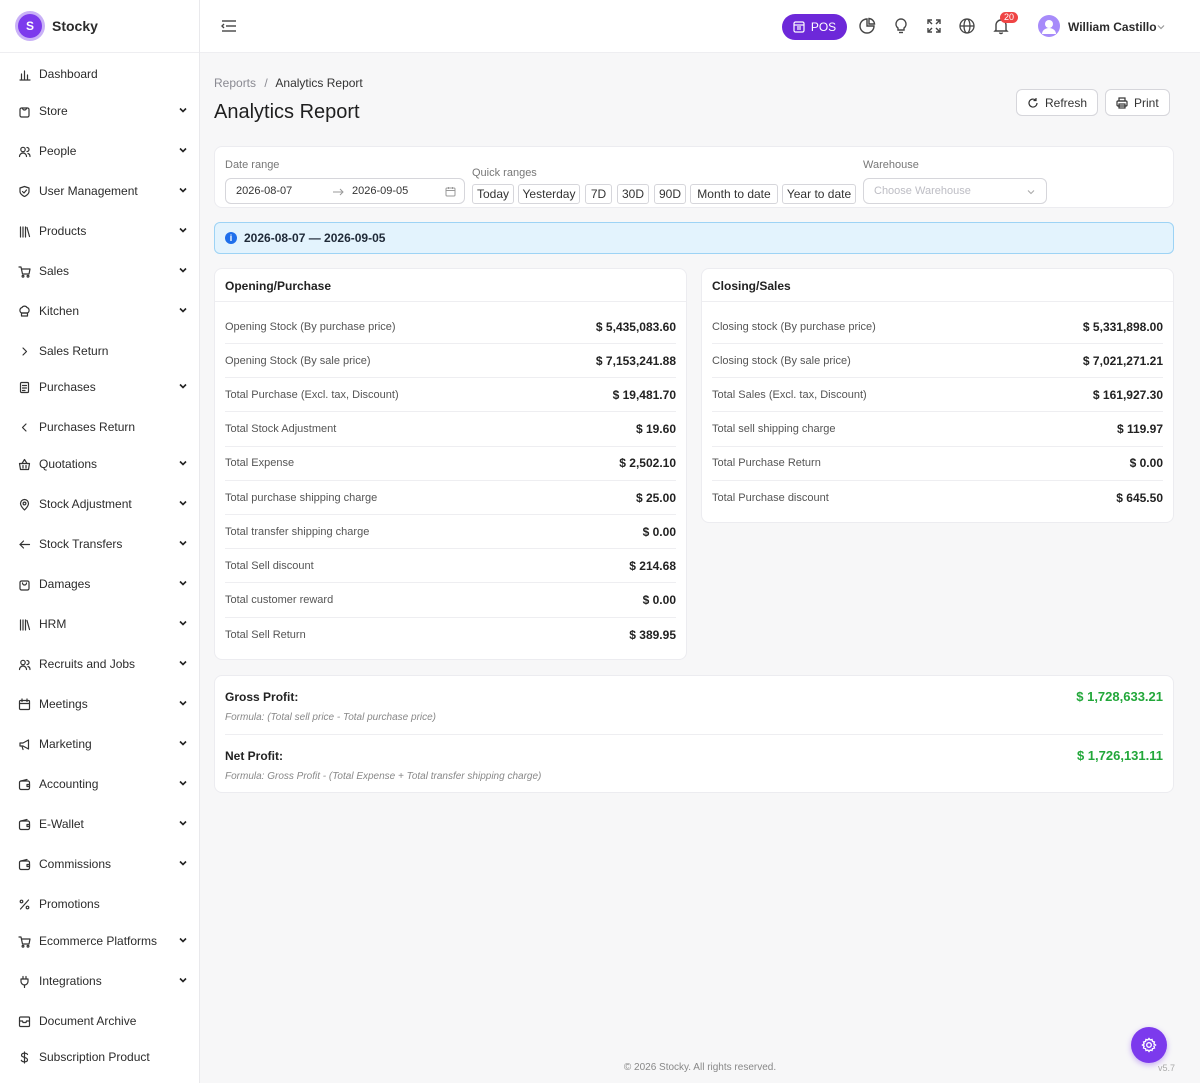 The image size is (1200, 1083). I want to click on sidebar-item-document-archive: Document Archive, so click(100, 1021).